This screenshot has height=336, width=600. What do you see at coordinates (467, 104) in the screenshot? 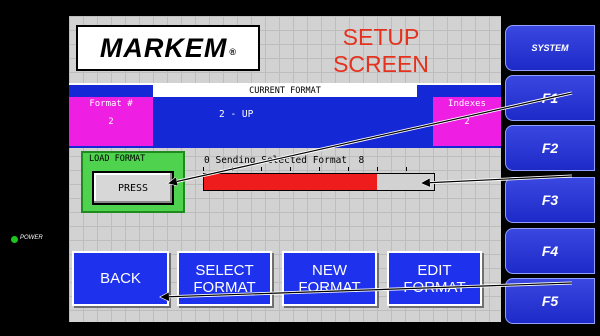
I see `indexes-label: Indexes` at bounding box center [467, 104].